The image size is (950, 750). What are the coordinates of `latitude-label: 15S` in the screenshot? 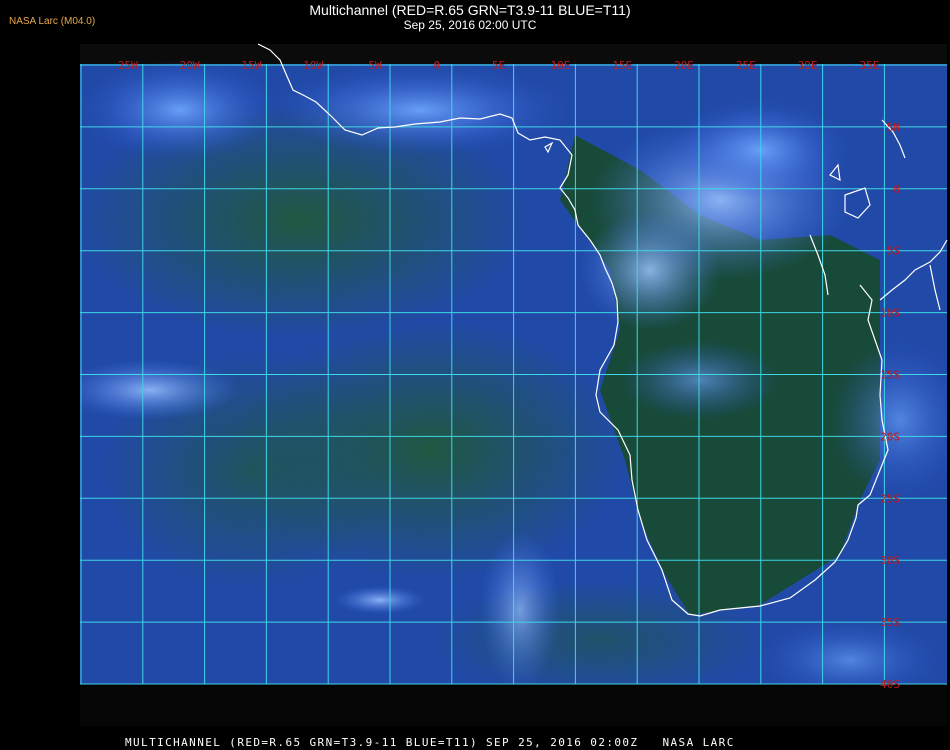 It's located at (890, 375).